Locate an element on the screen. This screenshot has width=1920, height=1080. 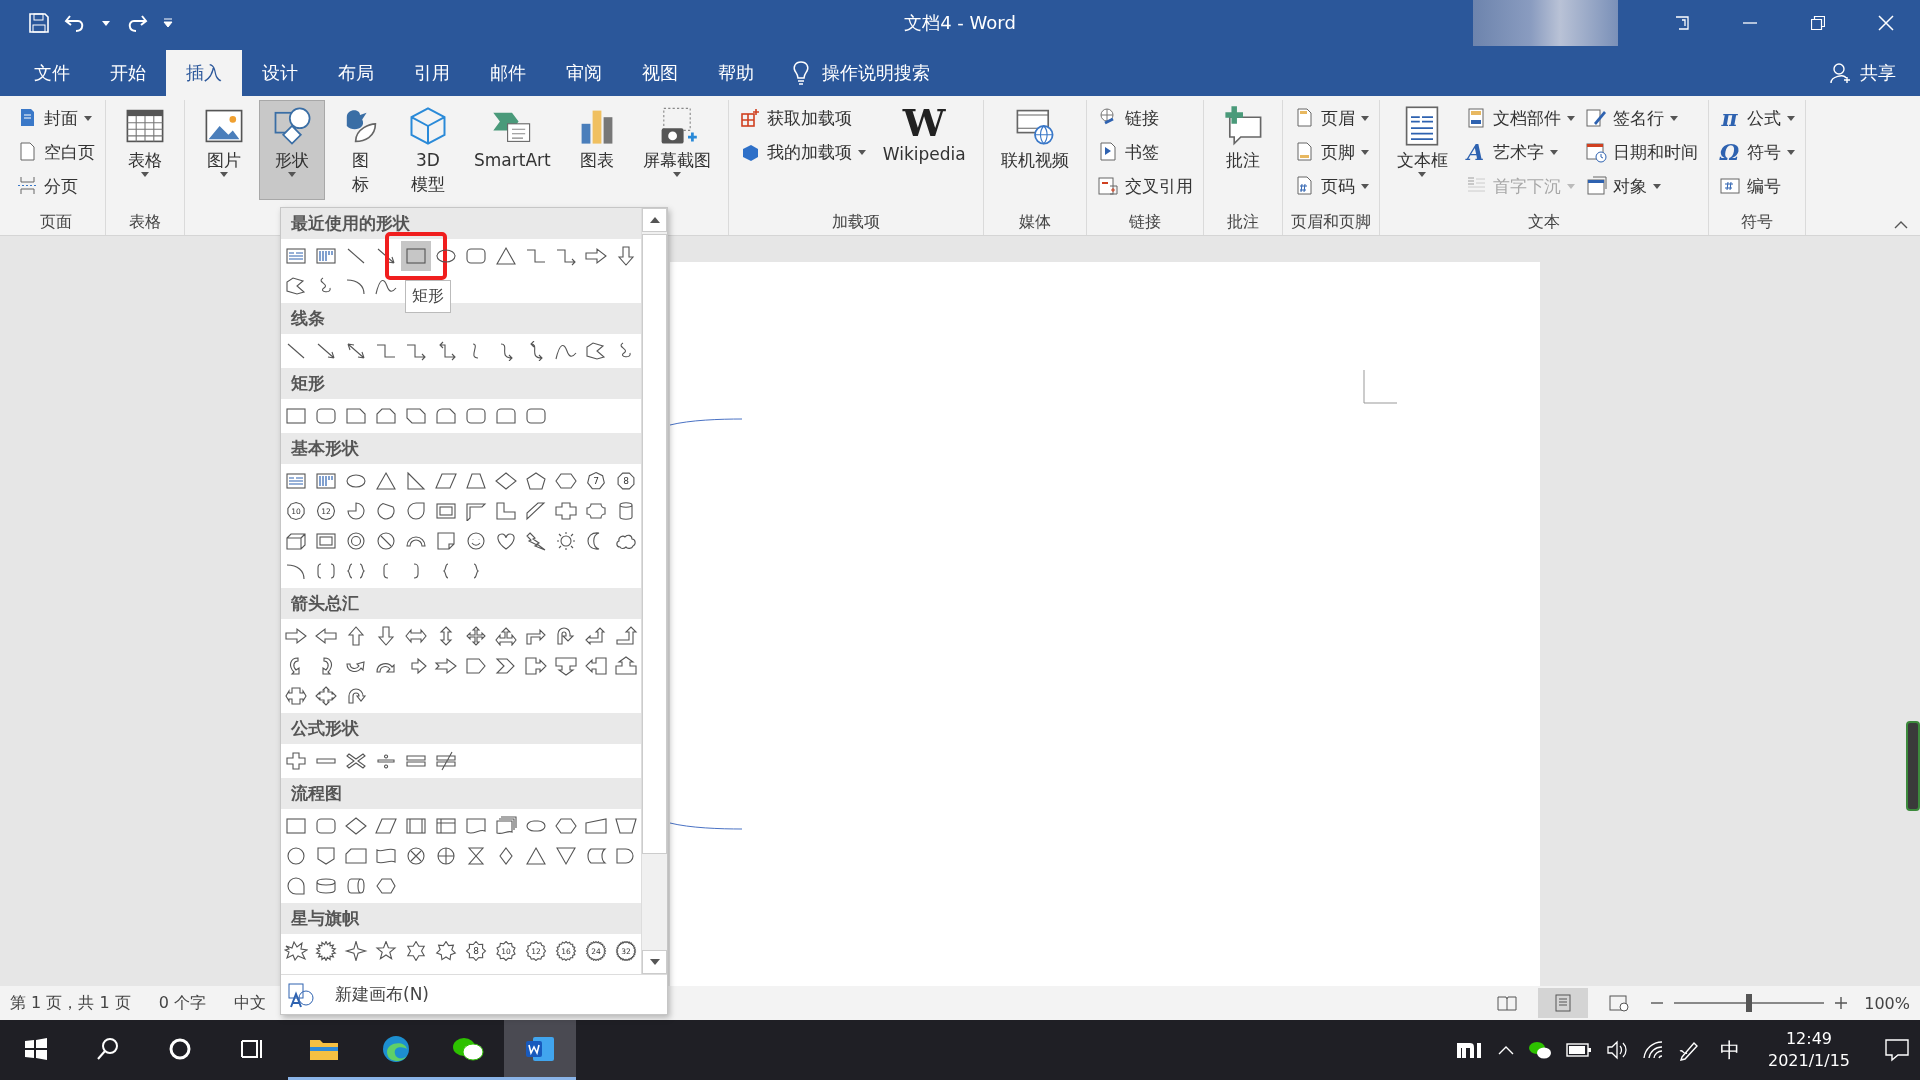
input-method-indicator: 中 is located at coordinates (1729, 1050).